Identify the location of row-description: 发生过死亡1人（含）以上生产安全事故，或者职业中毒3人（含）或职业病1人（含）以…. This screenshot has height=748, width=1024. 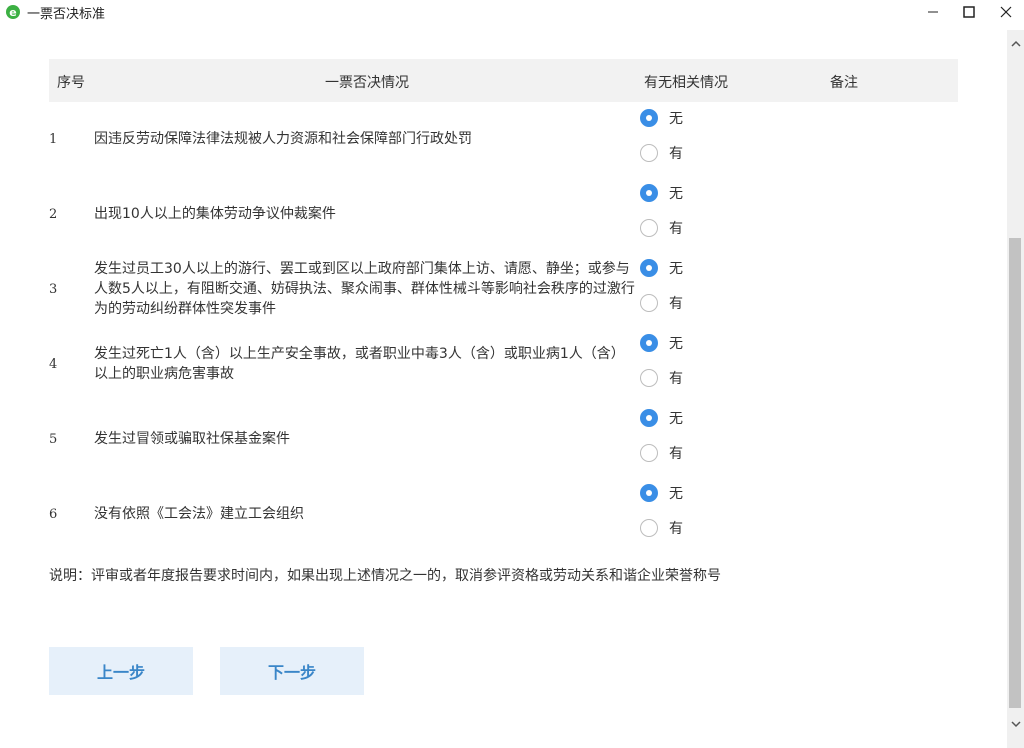
(359, 364).